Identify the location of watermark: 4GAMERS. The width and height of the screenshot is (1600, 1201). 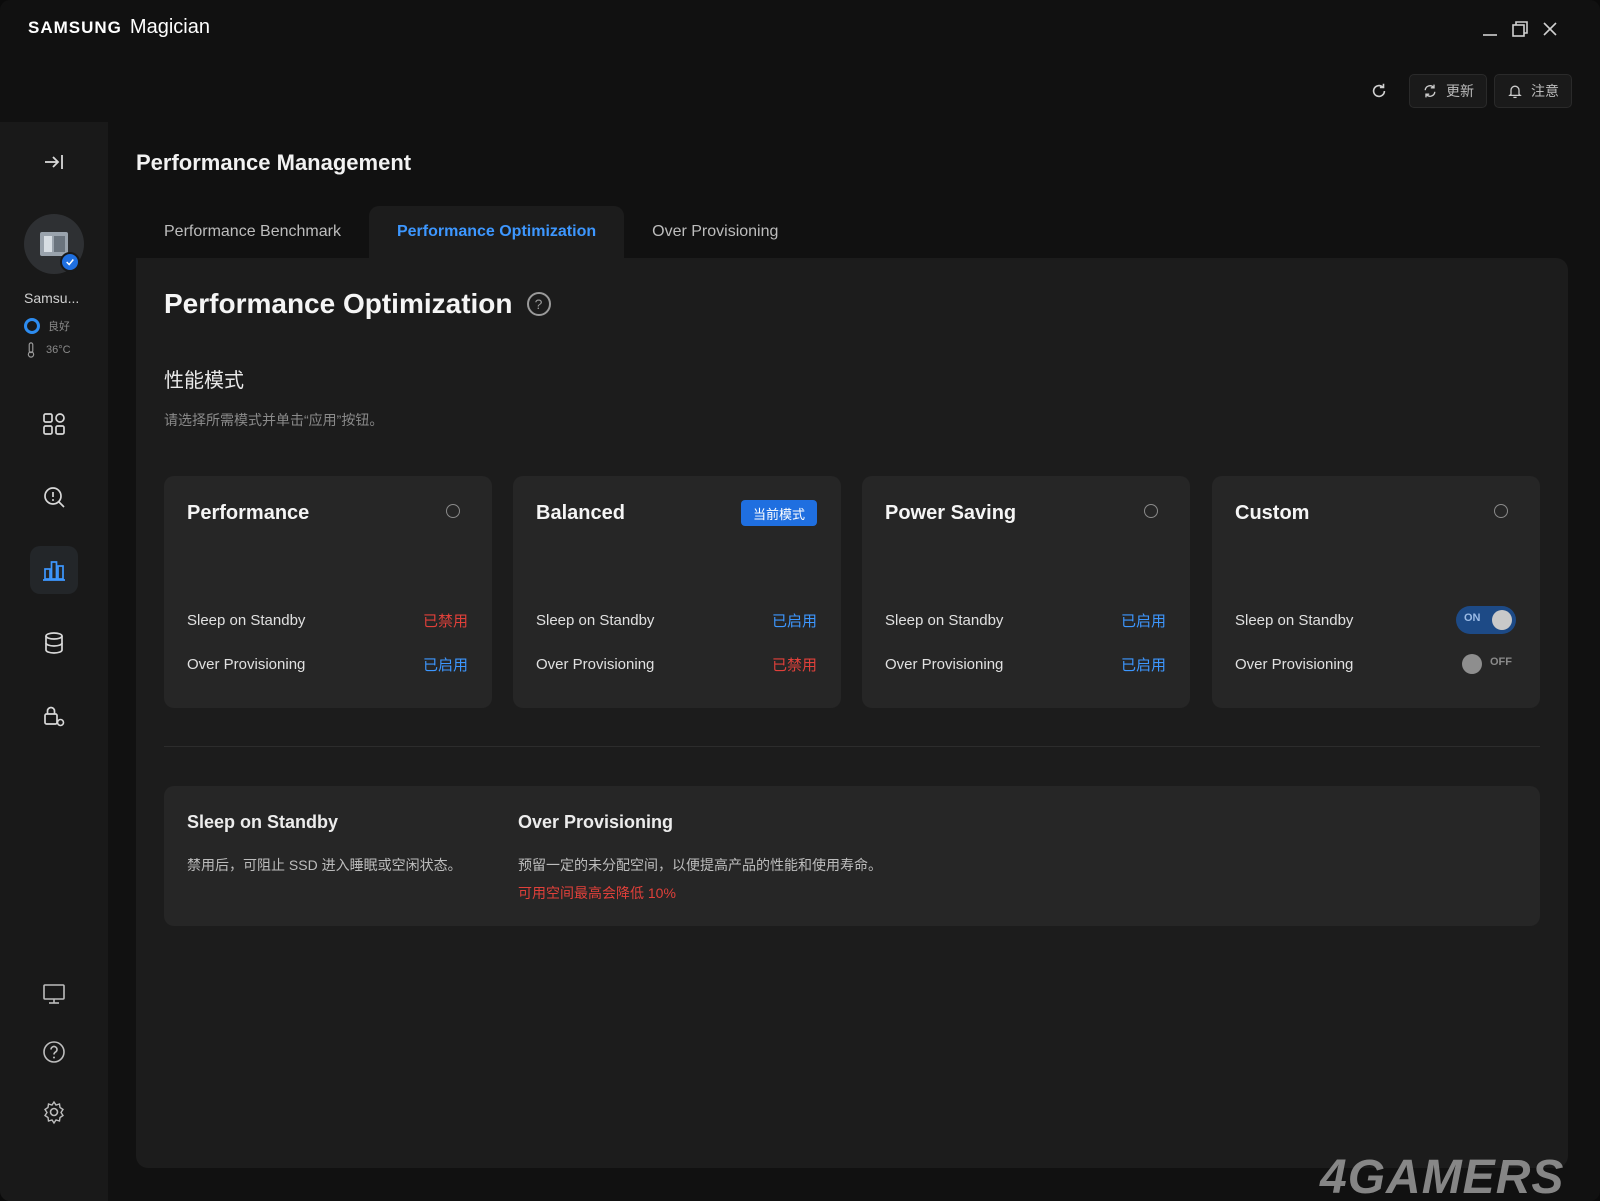
(1442, 1176).